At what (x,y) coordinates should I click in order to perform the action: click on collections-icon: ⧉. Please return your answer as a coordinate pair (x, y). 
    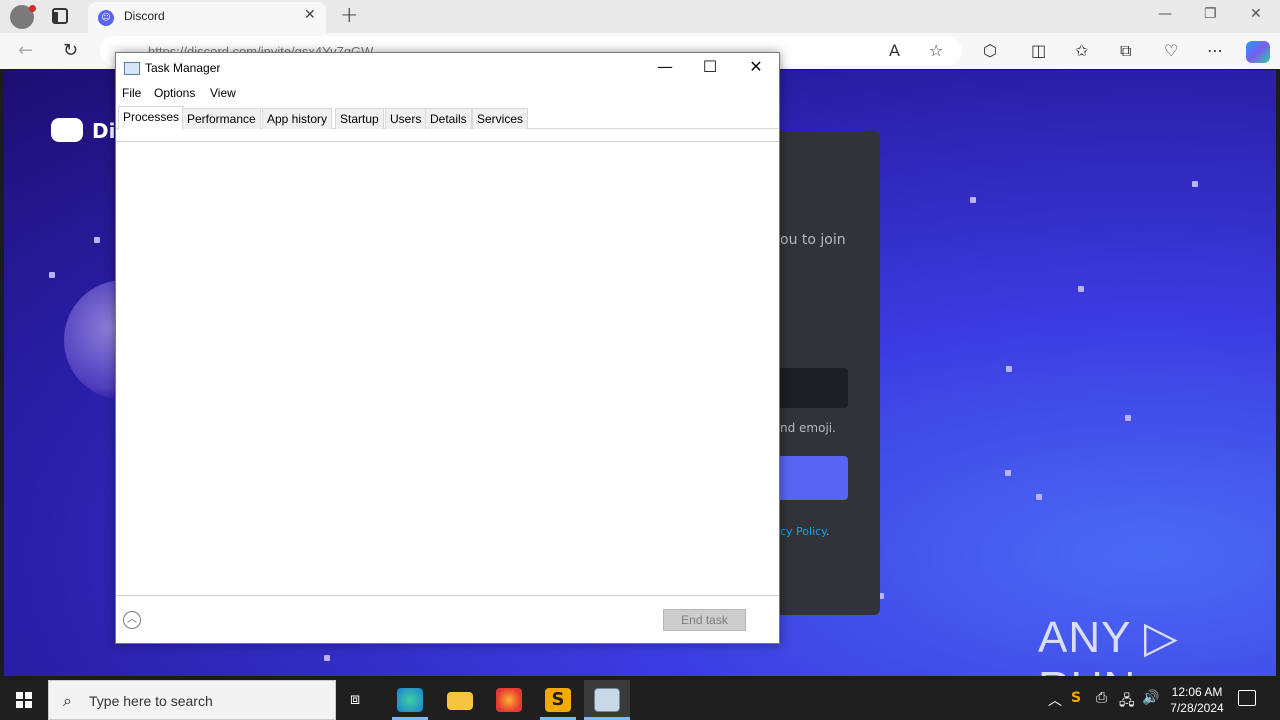
    Looking at the image, I should click on (1125, 51).